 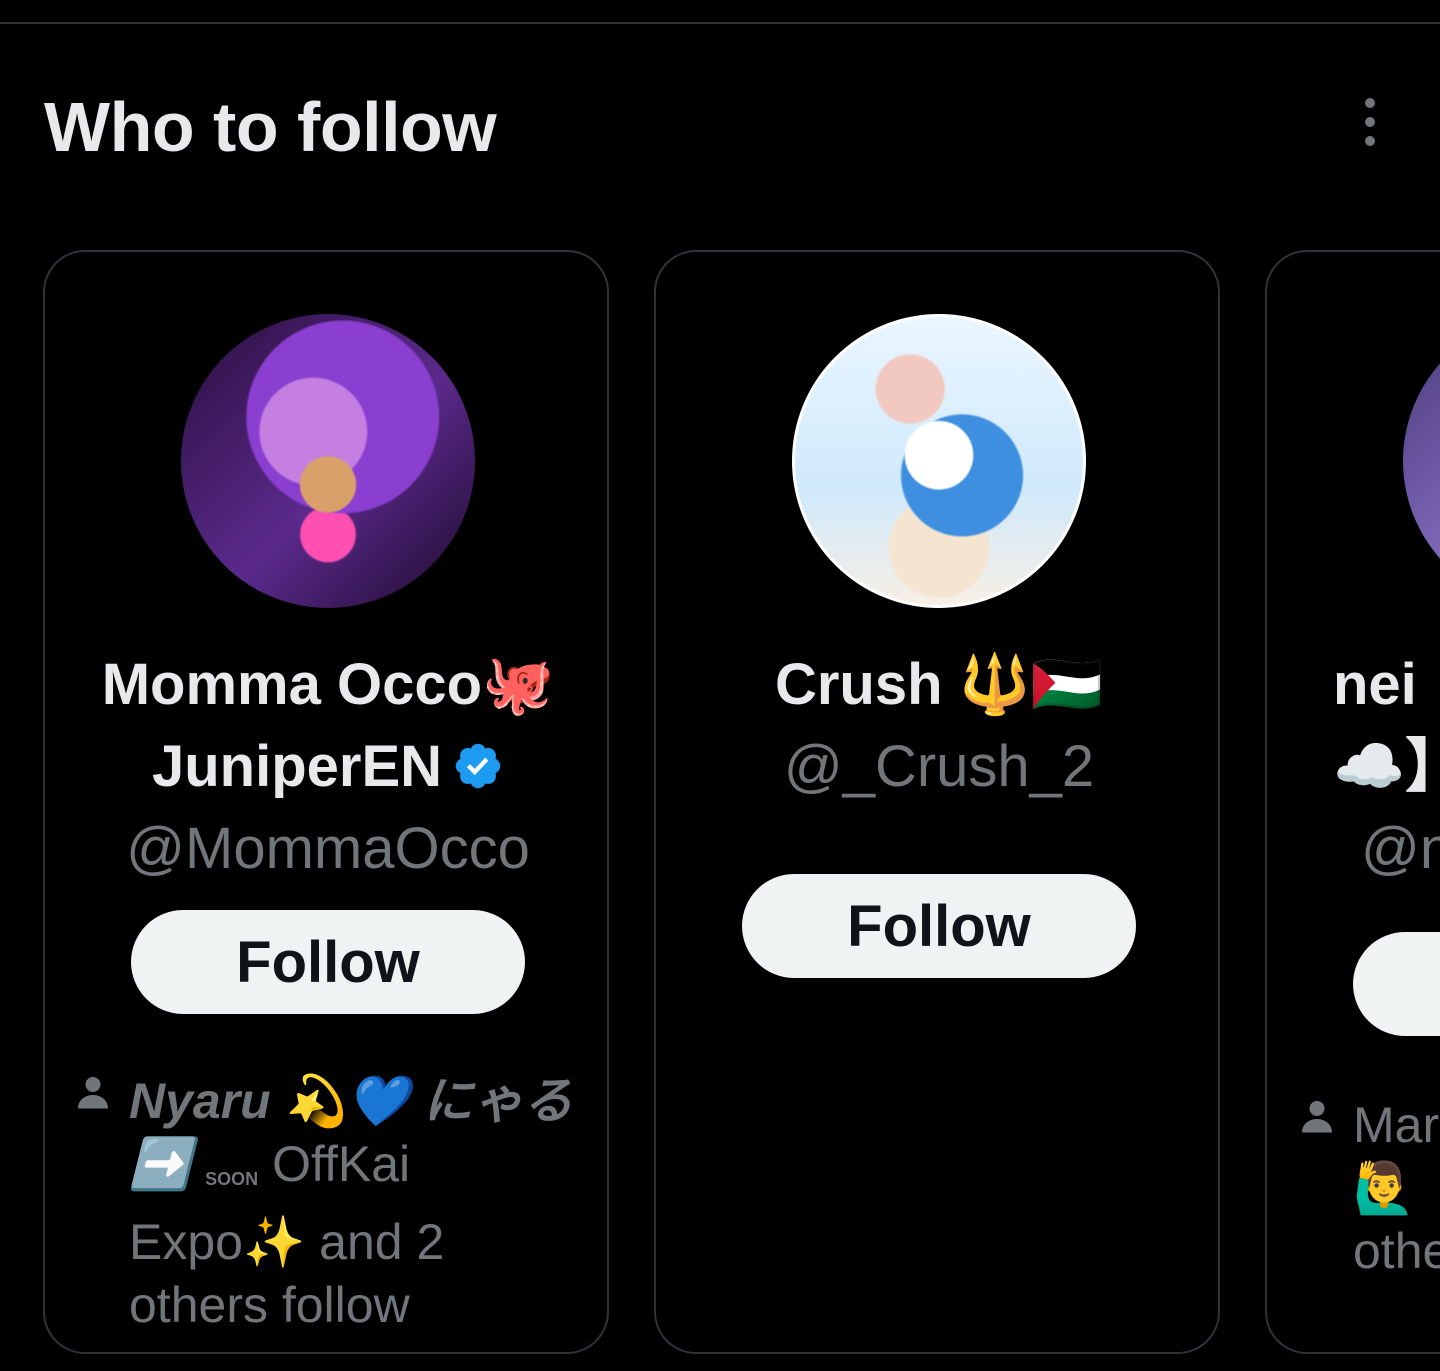 I want to click on name-block: nei ☁️】 @n, so click(x=1386, y=767).